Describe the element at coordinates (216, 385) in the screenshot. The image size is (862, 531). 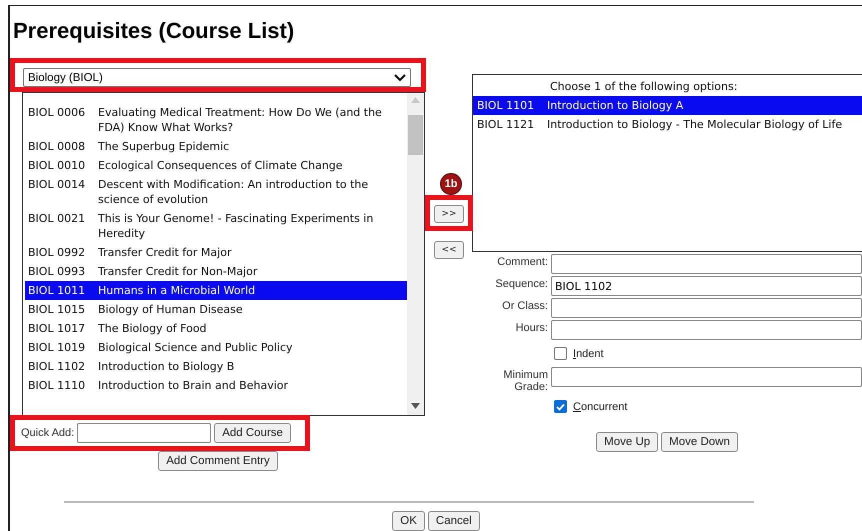
I see `course-list-item: BIOL 1110 Introduction to Brain and Behavior` at that location.